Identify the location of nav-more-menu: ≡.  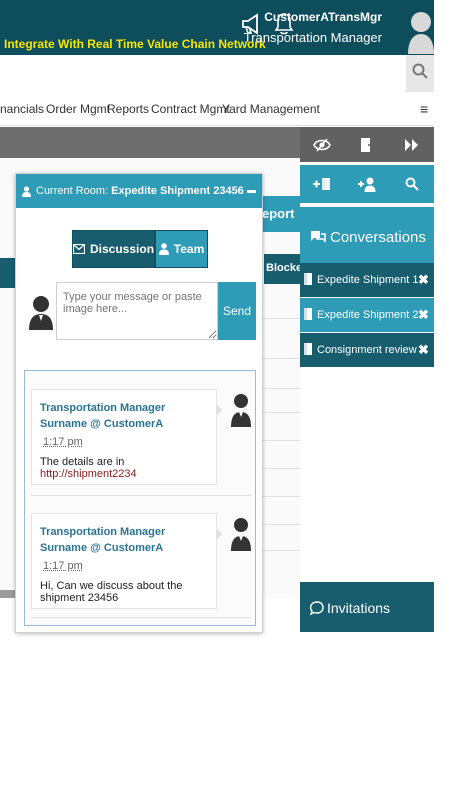
(424, 109).